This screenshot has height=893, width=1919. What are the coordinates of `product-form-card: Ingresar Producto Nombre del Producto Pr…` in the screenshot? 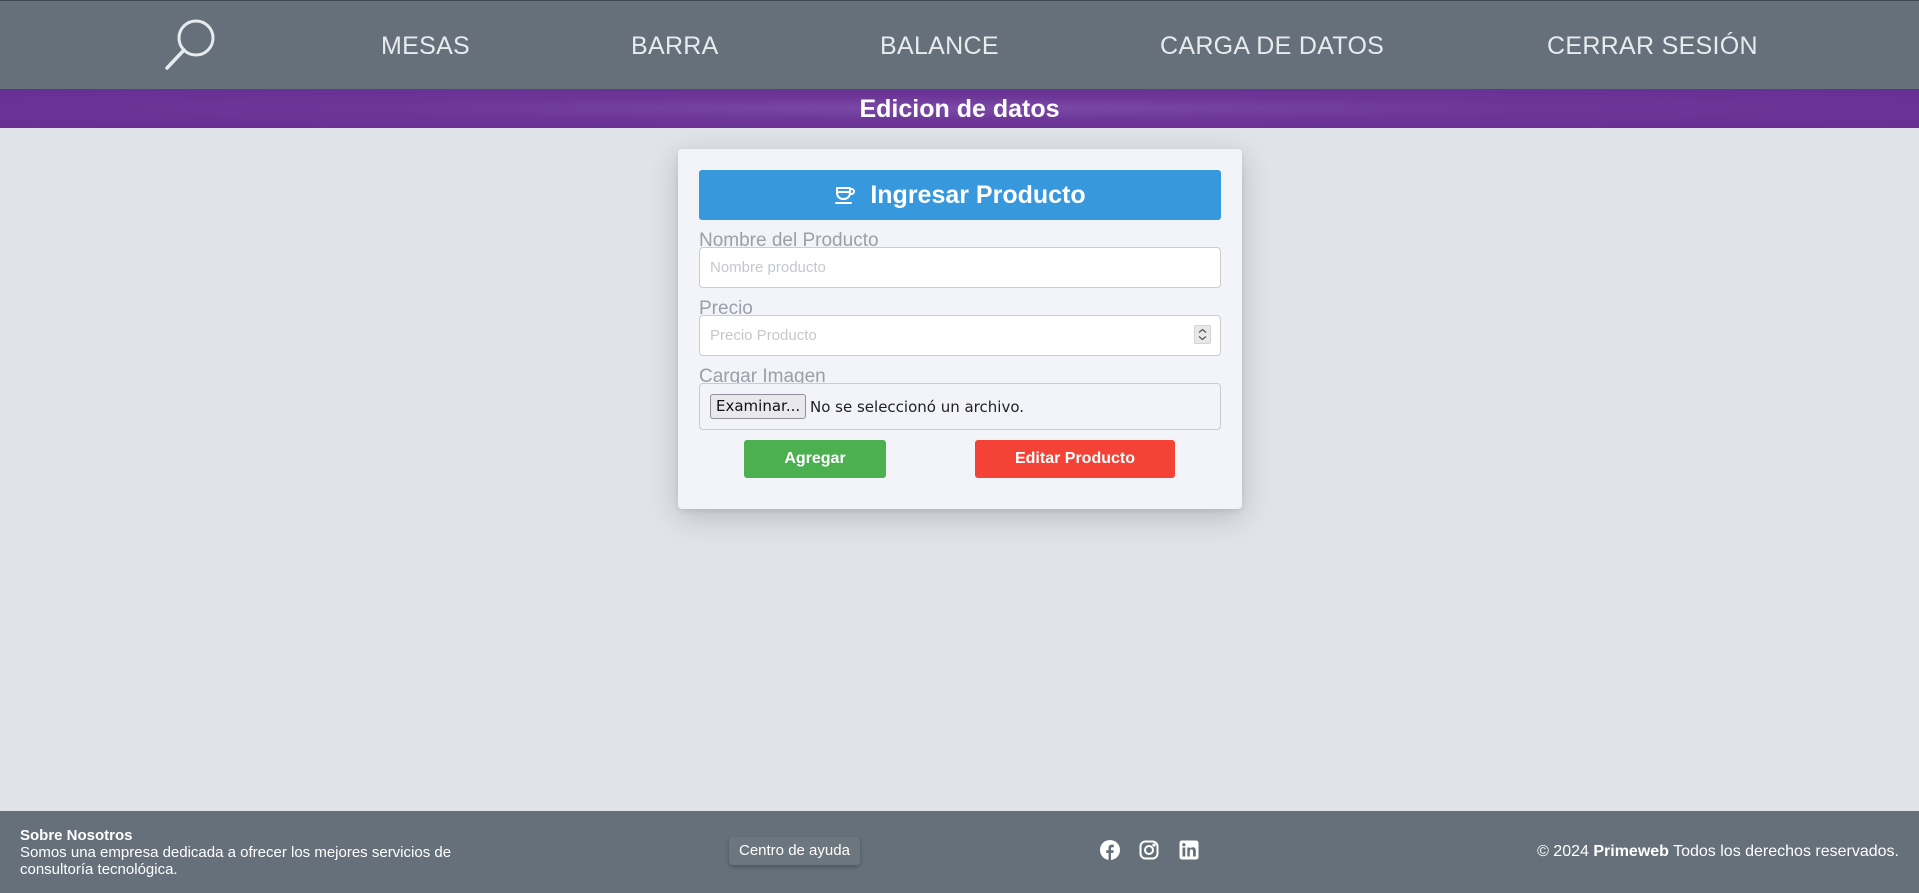 It's located at (960, 329).